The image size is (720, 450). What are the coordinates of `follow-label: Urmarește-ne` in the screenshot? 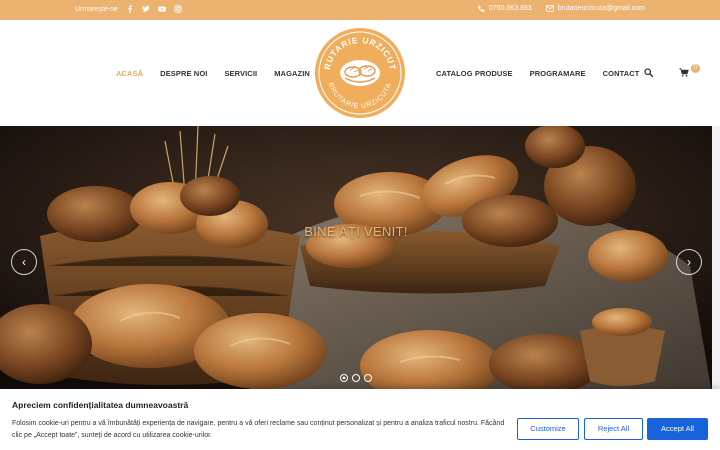 It's located at (96, 9).